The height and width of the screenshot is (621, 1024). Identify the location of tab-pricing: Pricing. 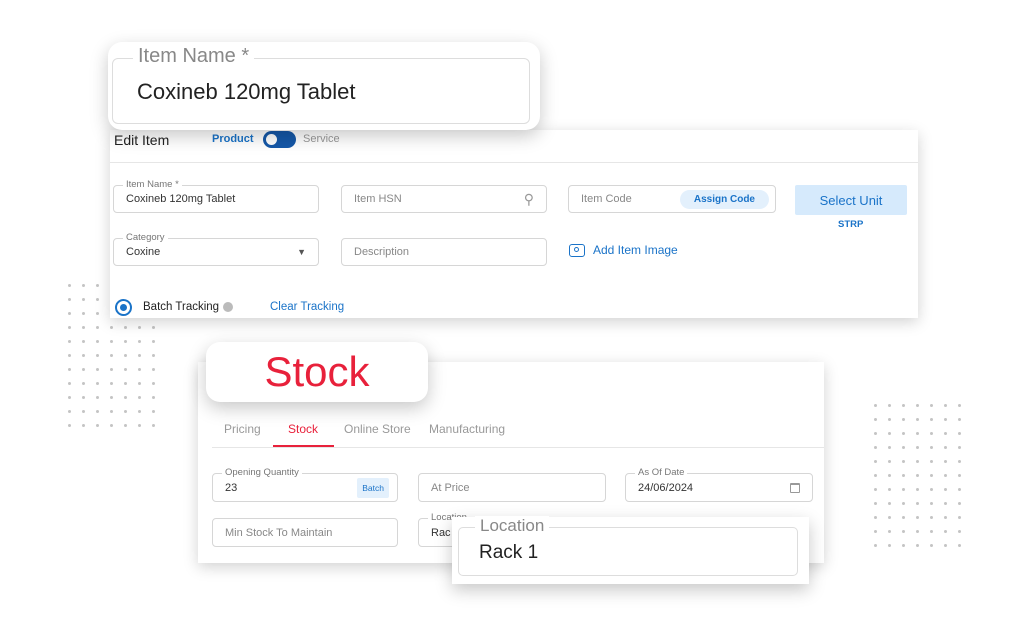
(242, 429).